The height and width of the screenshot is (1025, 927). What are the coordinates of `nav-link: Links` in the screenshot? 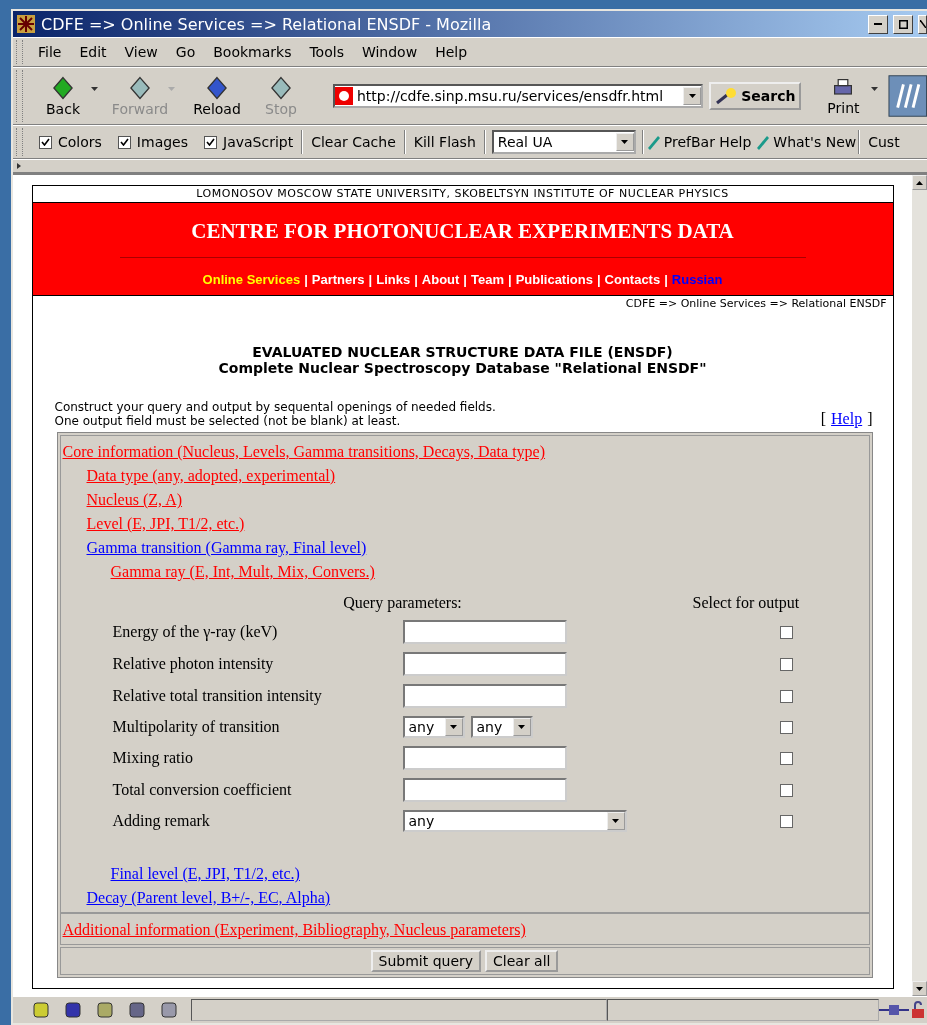 It's located at (393, 279).